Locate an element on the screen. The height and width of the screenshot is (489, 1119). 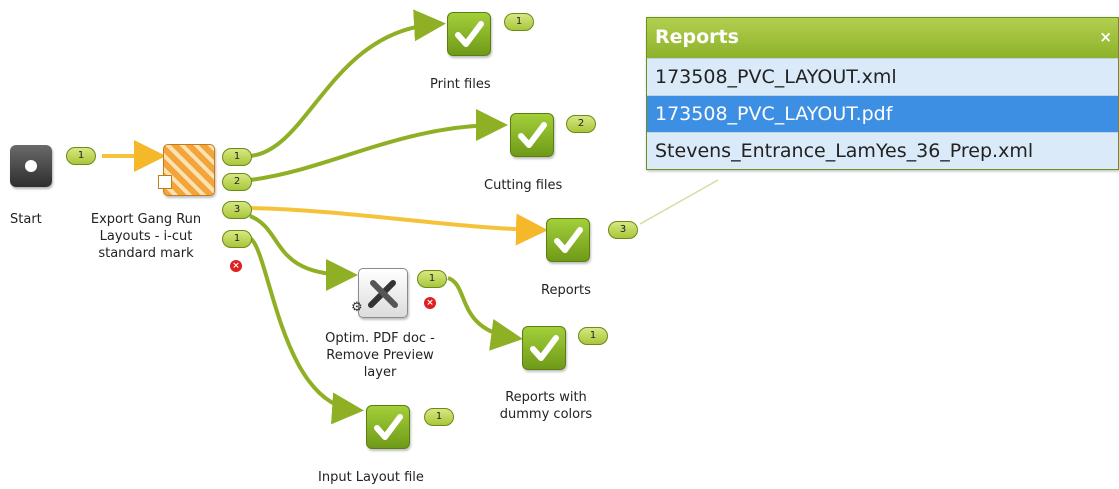
cutting-files-label: Cutting files is located at coordinates (523, 185).